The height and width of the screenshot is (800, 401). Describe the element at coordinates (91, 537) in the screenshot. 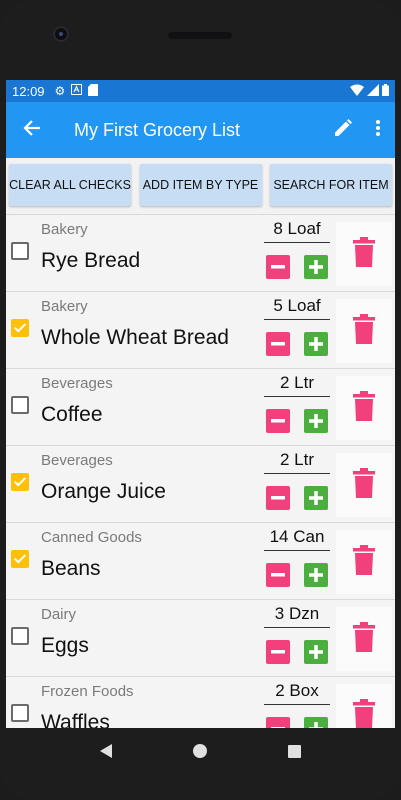

I see `item-category: Canned Goods` at that location.